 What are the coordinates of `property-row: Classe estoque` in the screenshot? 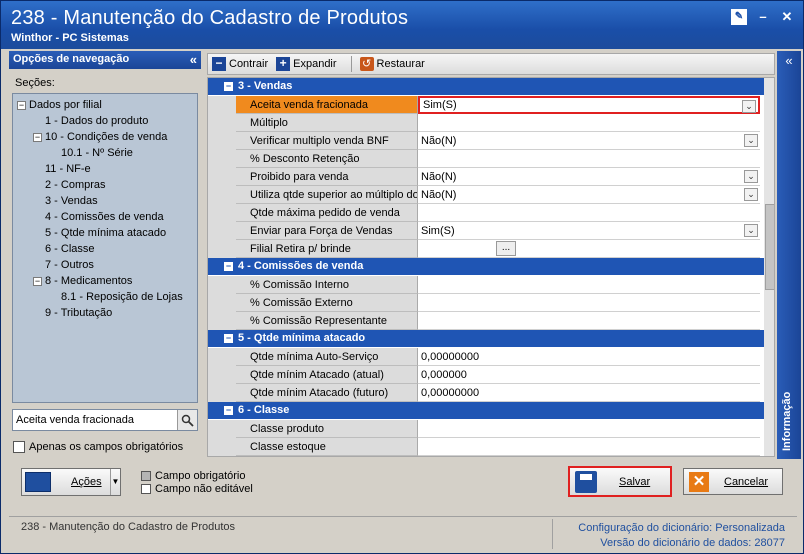 It's located at (486, 447).